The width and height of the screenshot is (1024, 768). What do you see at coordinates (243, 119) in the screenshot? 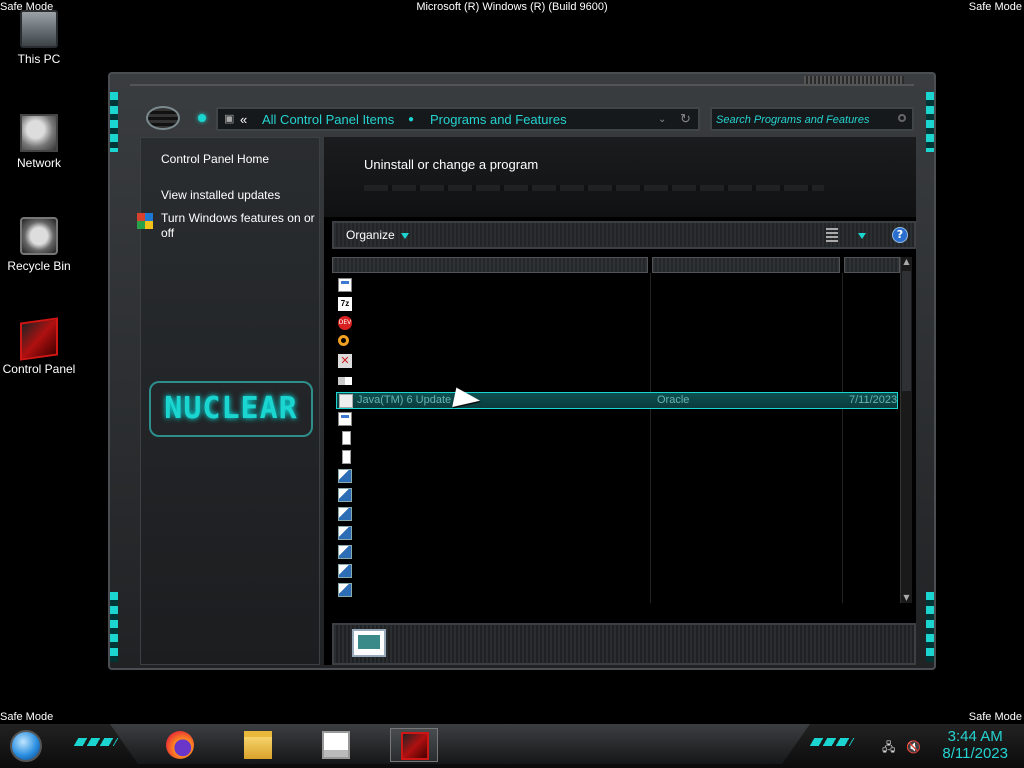
I see `breadcrumb-back: «` at bounding box center [243, 119].